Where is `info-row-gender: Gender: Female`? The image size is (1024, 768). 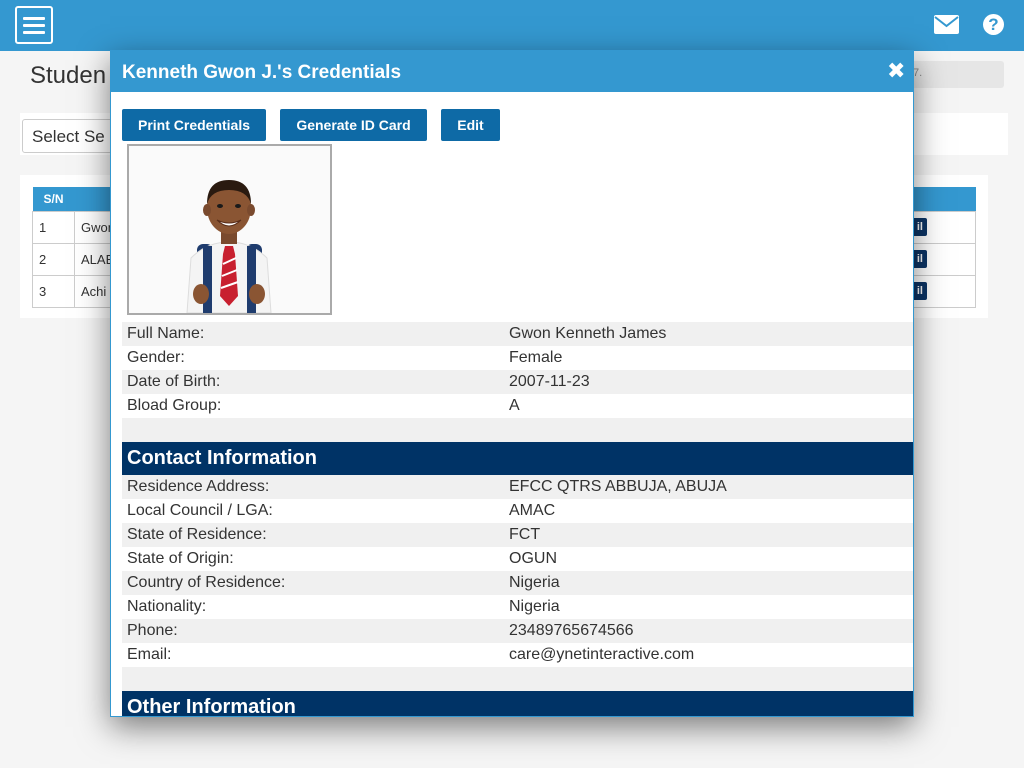
info-row-gender: Gender: Female is located at coordinates (517, 358).